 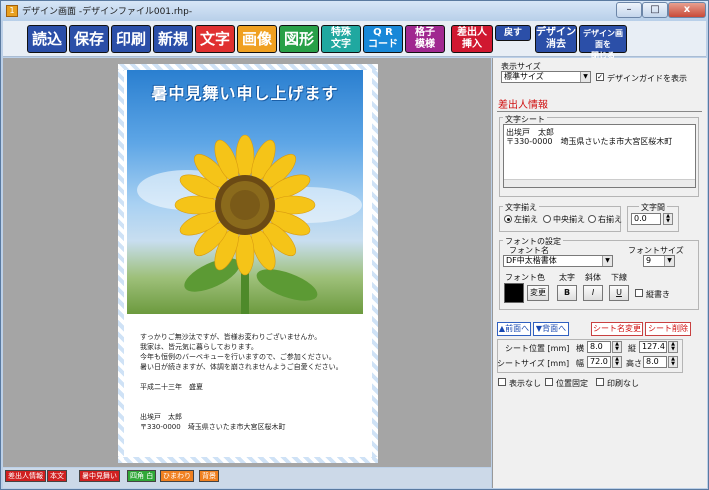 I want to click on layer-tab: ひまわり, so click(x=177, y=476).